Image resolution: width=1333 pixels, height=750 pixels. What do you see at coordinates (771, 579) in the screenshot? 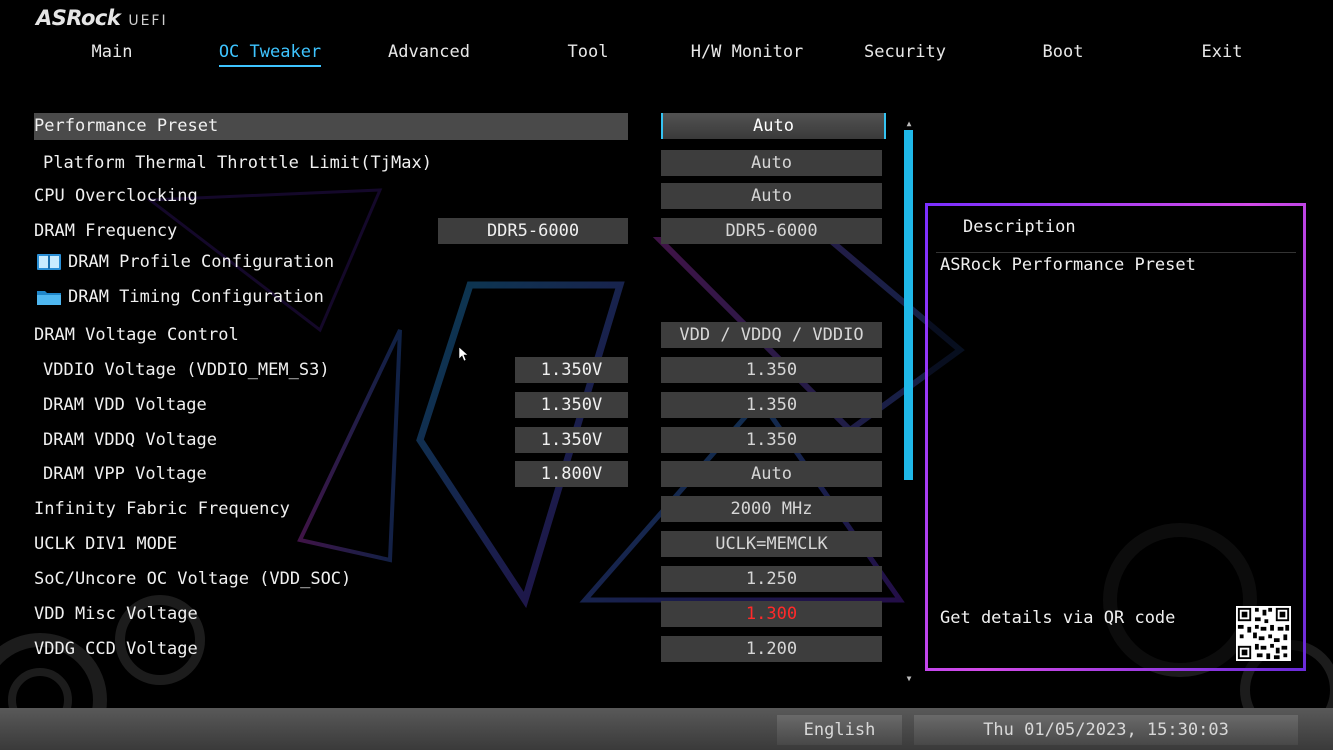
I see `soc-voltage-value: 1.250` at bounding box center [771, 579].